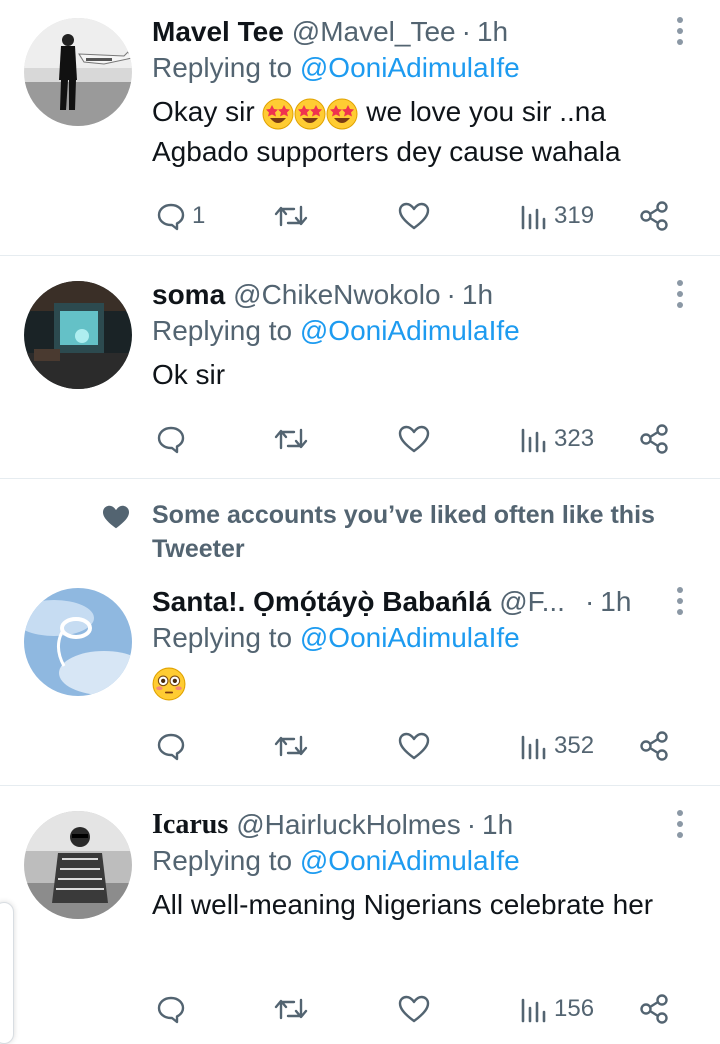 Image resolution: width=720 pixels, height=1044 pixels. Describe the element at coordinates (189, 374) in the screenshot. I see `tweet-text: Ok sir` at that location.